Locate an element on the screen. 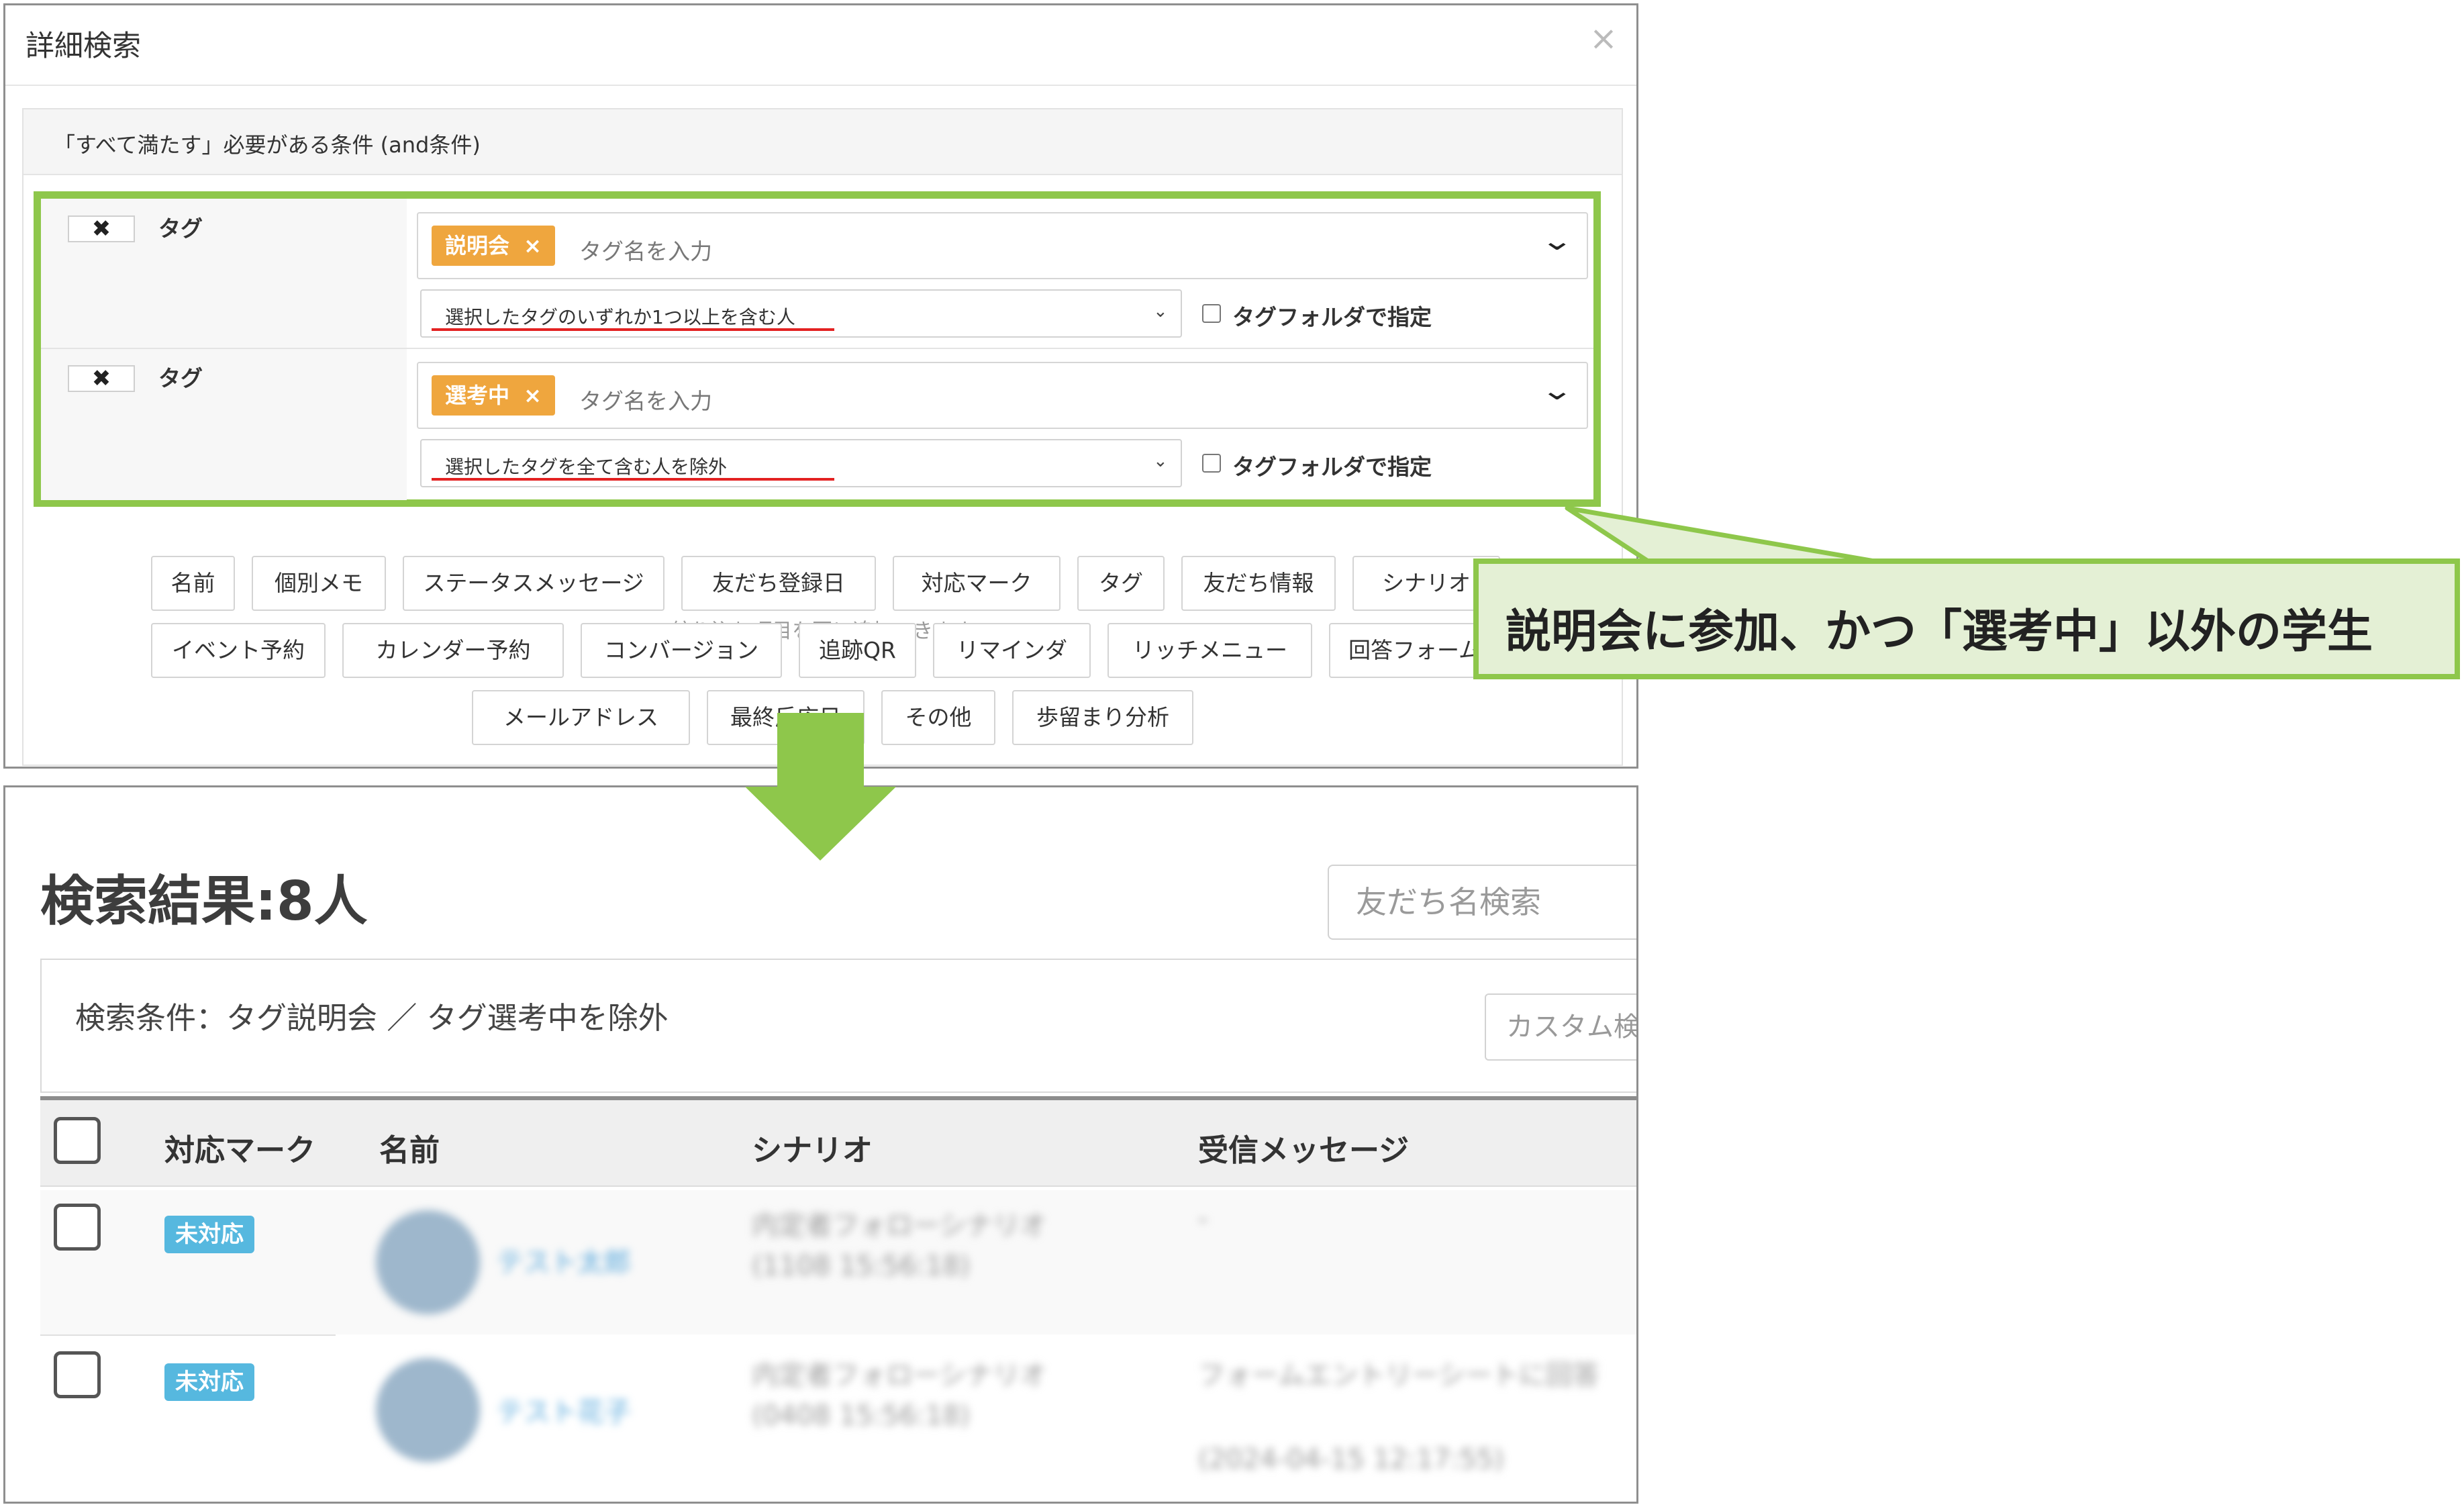 The image size is (2464, 1507). filter-button-status-message: ステータスメッセージ is located at coordinates (533, 584).